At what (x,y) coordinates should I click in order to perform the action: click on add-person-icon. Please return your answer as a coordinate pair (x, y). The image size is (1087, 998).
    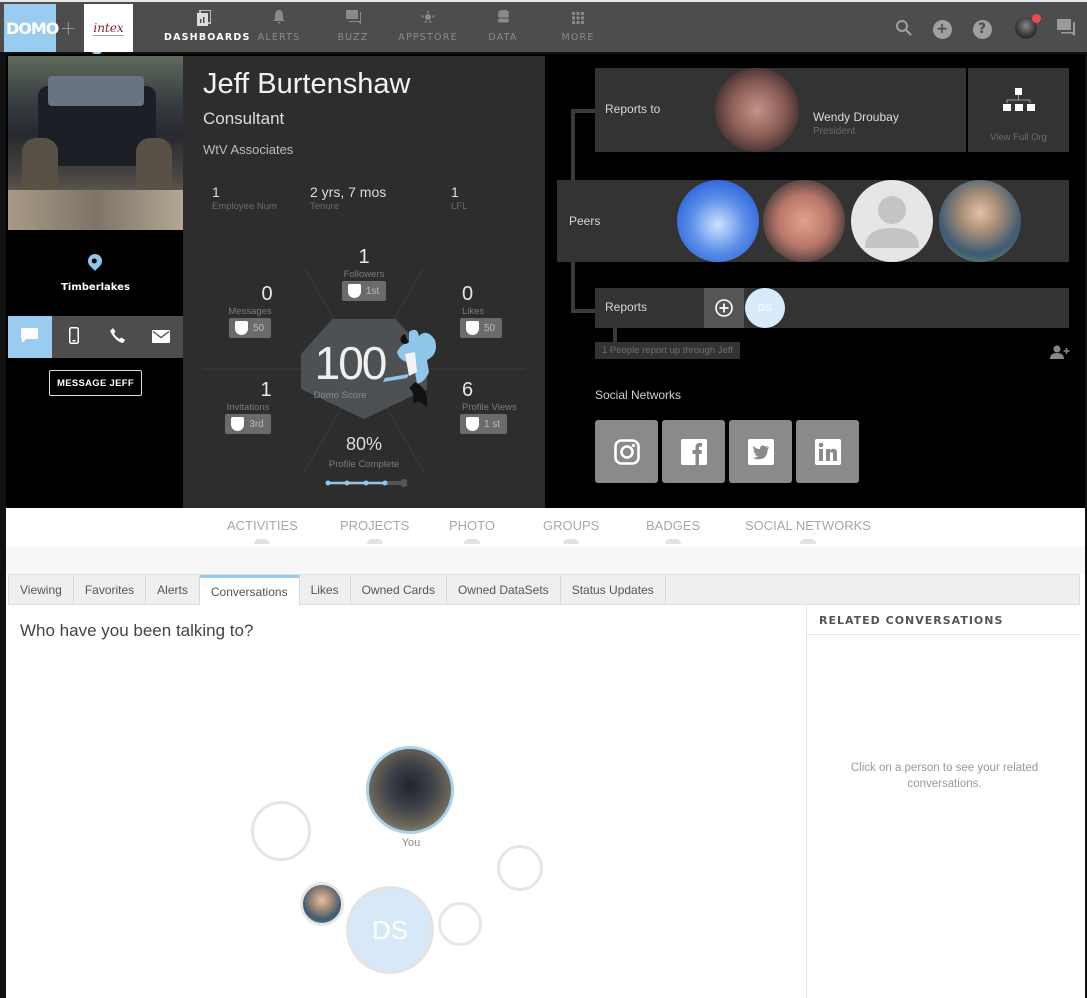
    Looking at the image, I should click on (1060, 352).